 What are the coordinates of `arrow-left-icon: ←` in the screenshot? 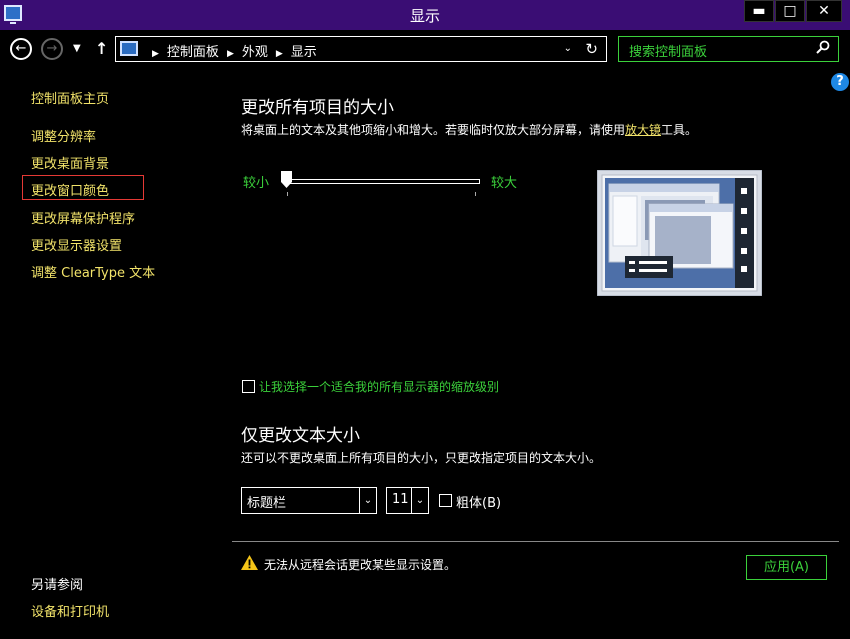 It's located at (21, 48).